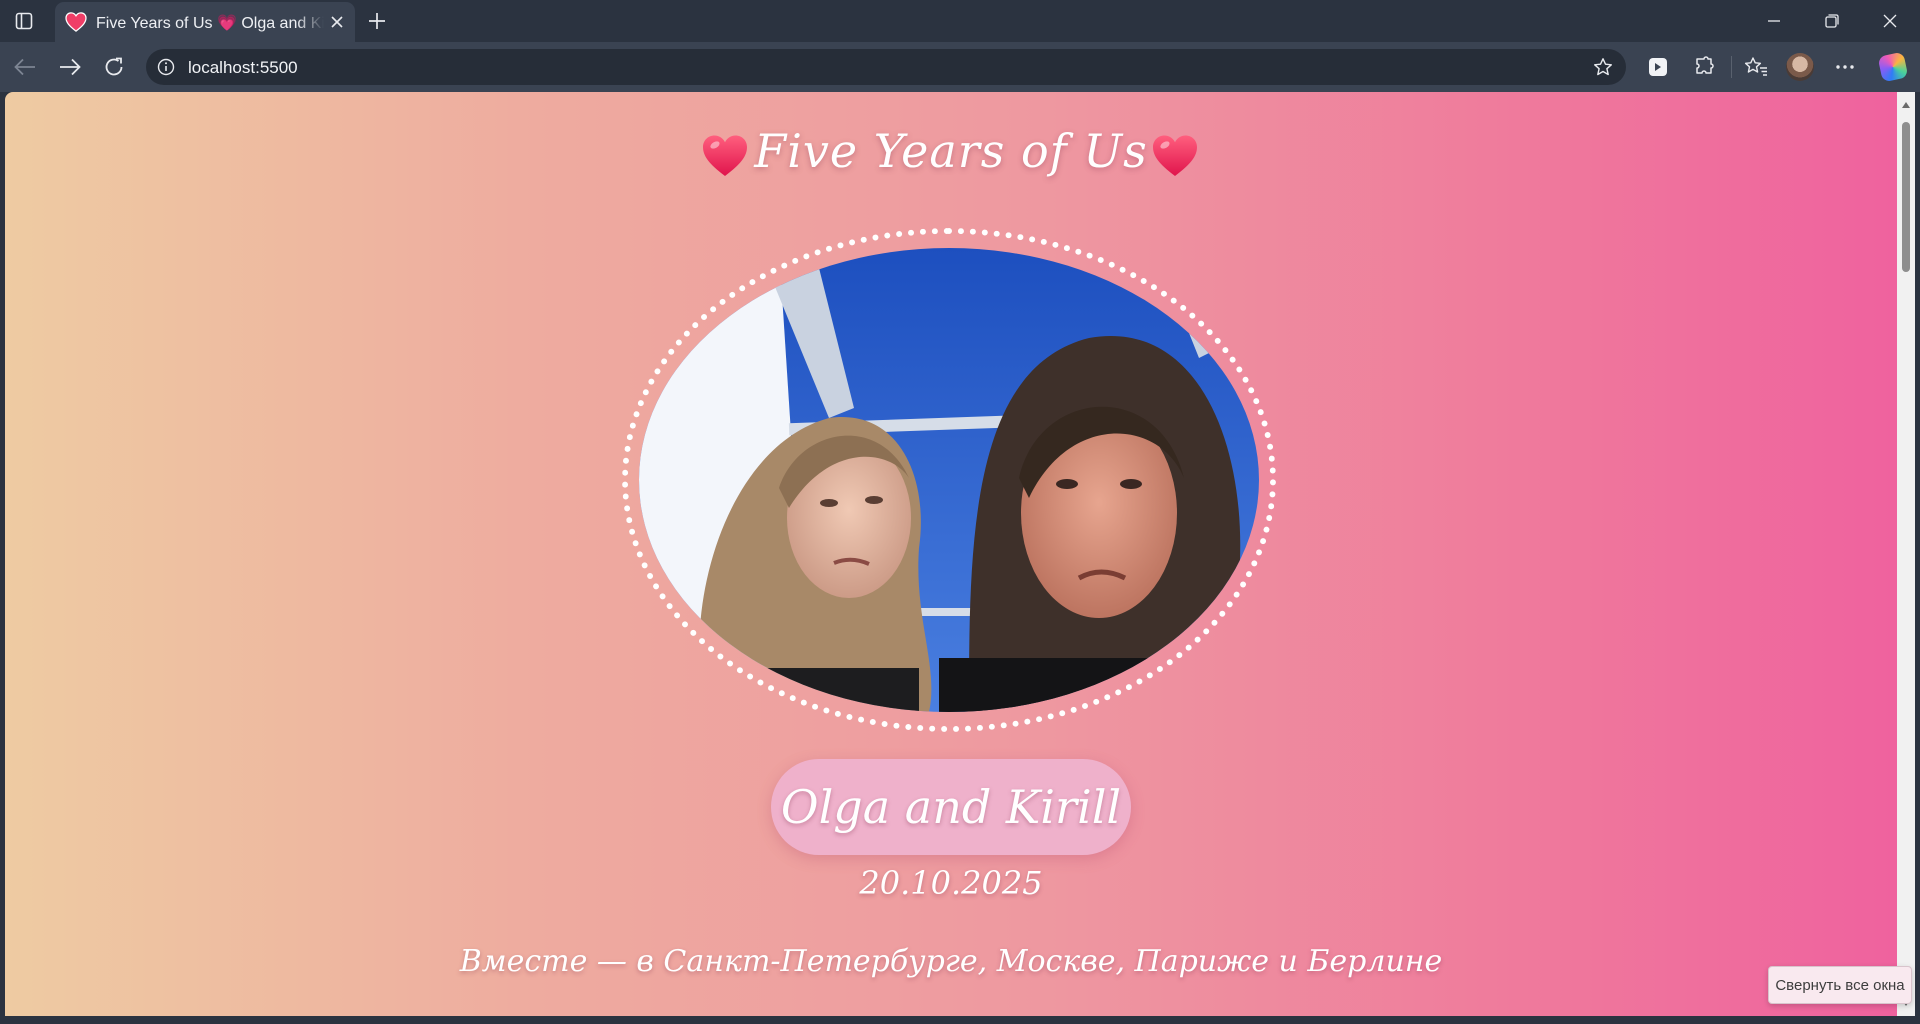  What do you see at coordinates (949, 480) in the screenshot?
I see `couple-photo` at bounding box center [949, 480].